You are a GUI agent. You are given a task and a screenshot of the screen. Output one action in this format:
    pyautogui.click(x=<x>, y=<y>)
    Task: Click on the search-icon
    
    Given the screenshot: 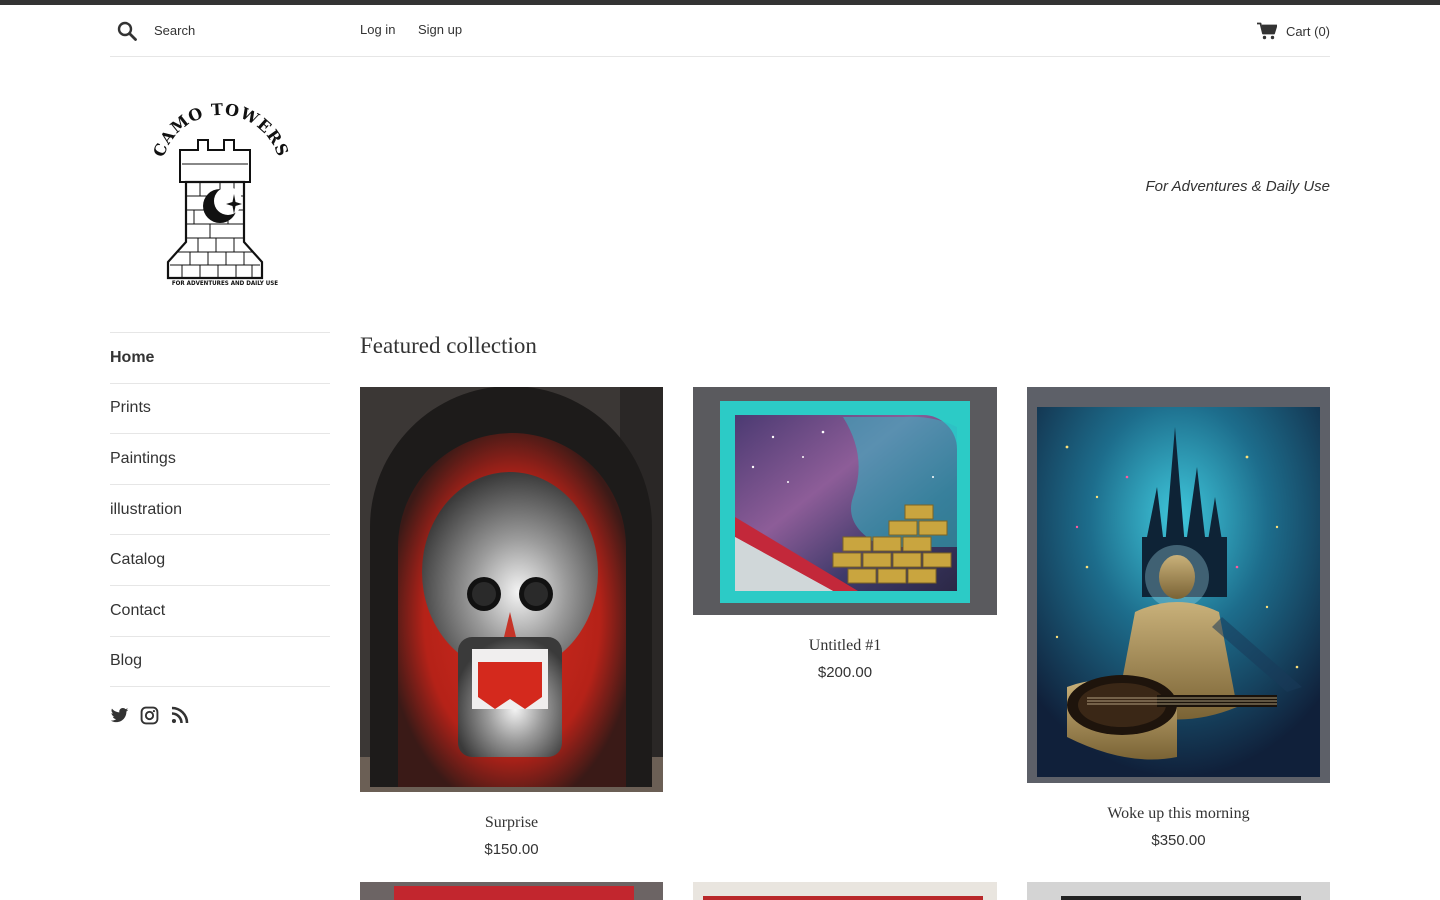 What is the action you would take?
    pyautogui.click(x=127, y=31)
    